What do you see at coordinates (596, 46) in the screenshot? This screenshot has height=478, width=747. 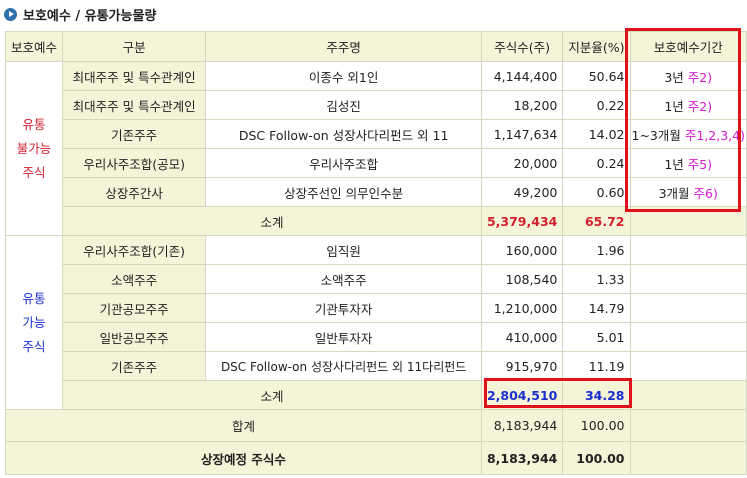 I see `header-ratio: 지분율(%)` at bounding box center [596, 46].